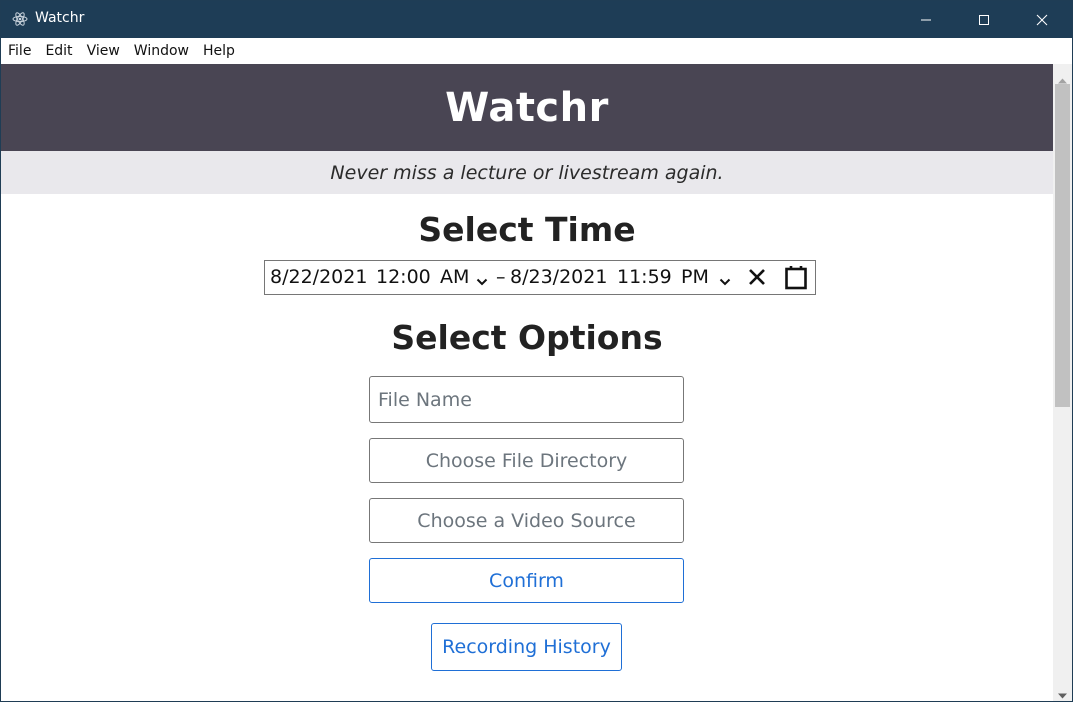 The image size is (1073, 702). Describe the element at coordinates (558, 277) in the screenshot. I see `end-date: 8/23/2021` at that location.